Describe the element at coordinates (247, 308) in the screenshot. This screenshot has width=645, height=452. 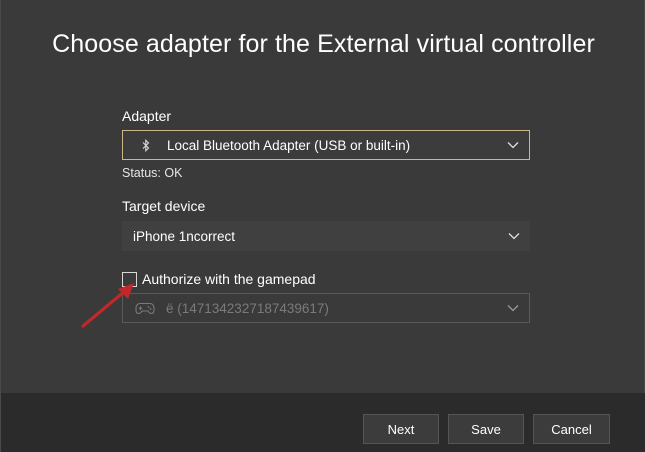
I see `gamepad-selected-value: ё (1471342327187439617)` at that location.